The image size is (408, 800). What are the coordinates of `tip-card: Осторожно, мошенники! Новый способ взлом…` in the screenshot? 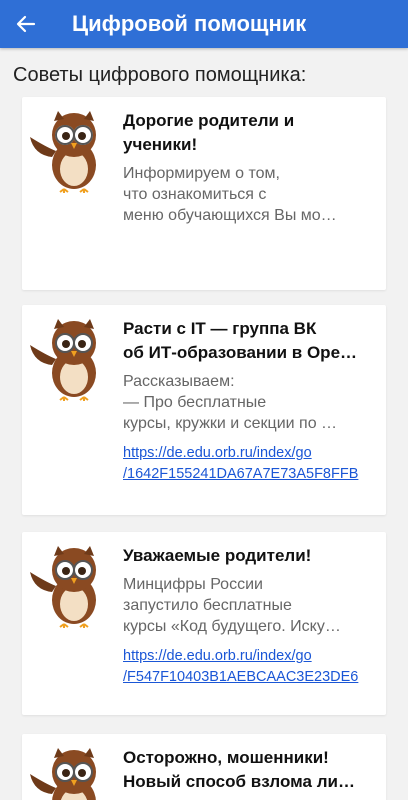 It's located at (204, 767).